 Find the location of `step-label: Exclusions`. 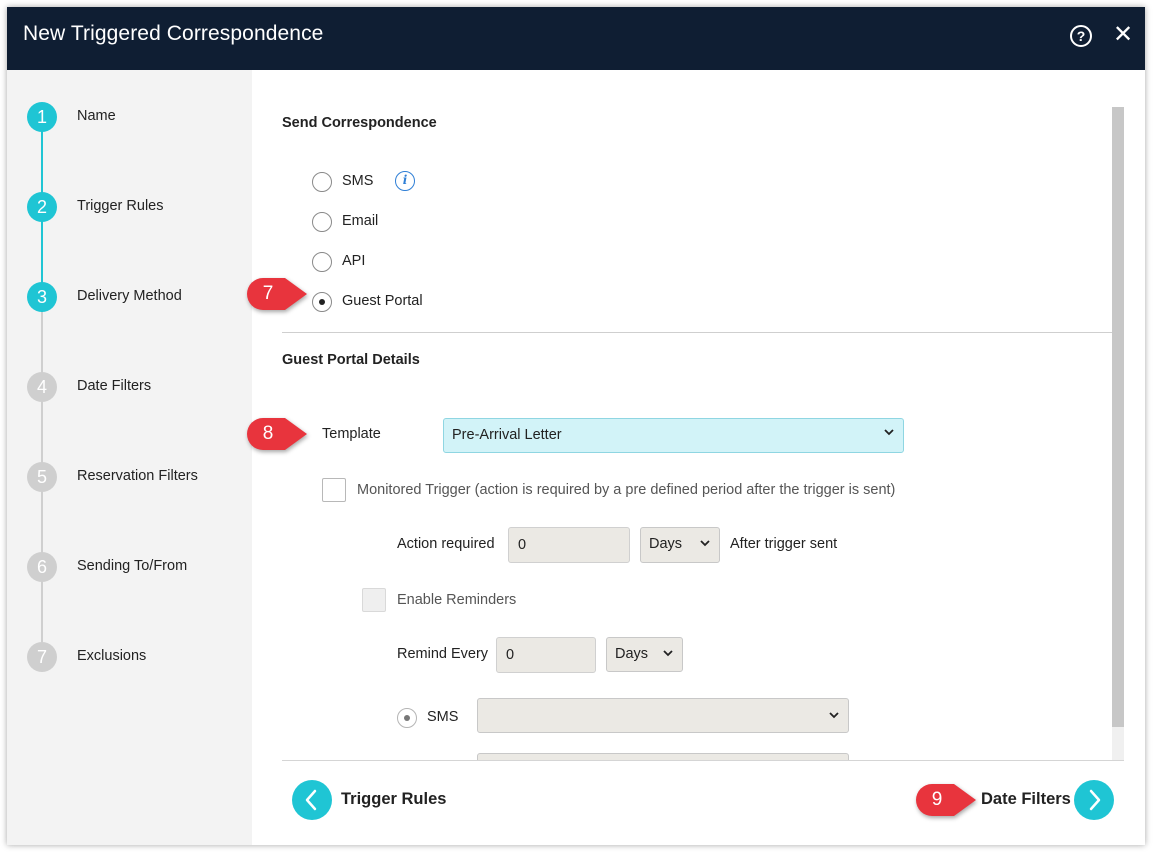

step-label: Exclusions is located at coordinates (112, 656).